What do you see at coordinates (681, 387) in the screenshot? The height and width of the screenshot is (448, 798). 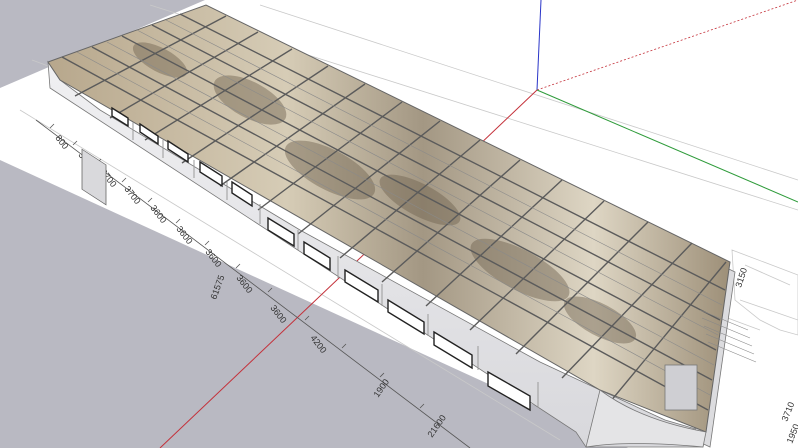 I see `stair-core` at bounding box center [681, 387].